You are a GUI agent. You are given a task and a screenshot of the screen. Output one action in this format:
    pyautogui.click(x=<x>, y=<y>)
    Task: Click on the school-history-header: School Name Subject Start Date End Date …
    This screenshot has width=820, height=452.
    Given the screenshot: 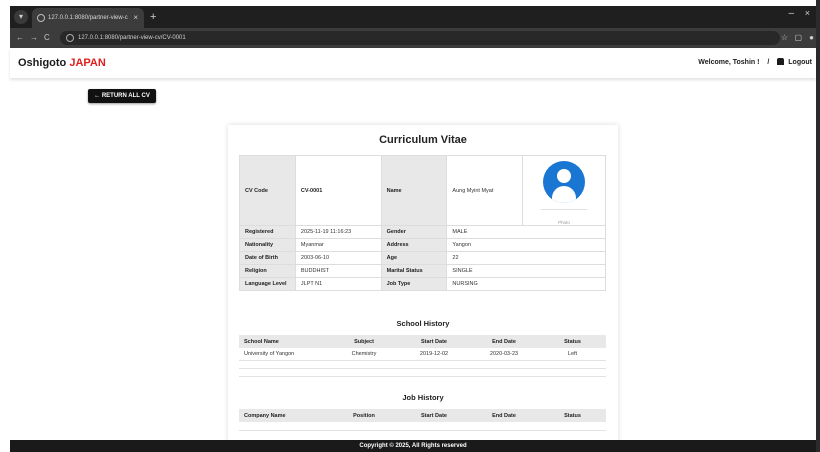 What is the action you would take?
    pyautogui.click(x=422, y=341)
    